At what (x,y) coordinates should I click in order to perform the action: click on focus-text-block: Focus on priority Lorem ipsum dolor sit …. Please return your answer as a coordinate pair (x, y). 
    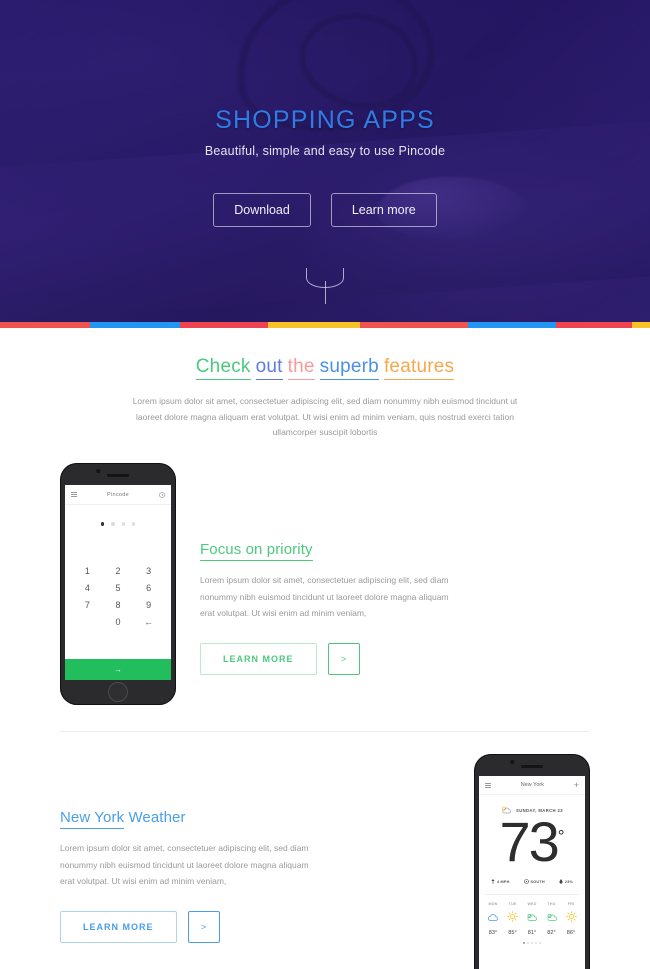
    Looking at the image, I should click on (395, 569).